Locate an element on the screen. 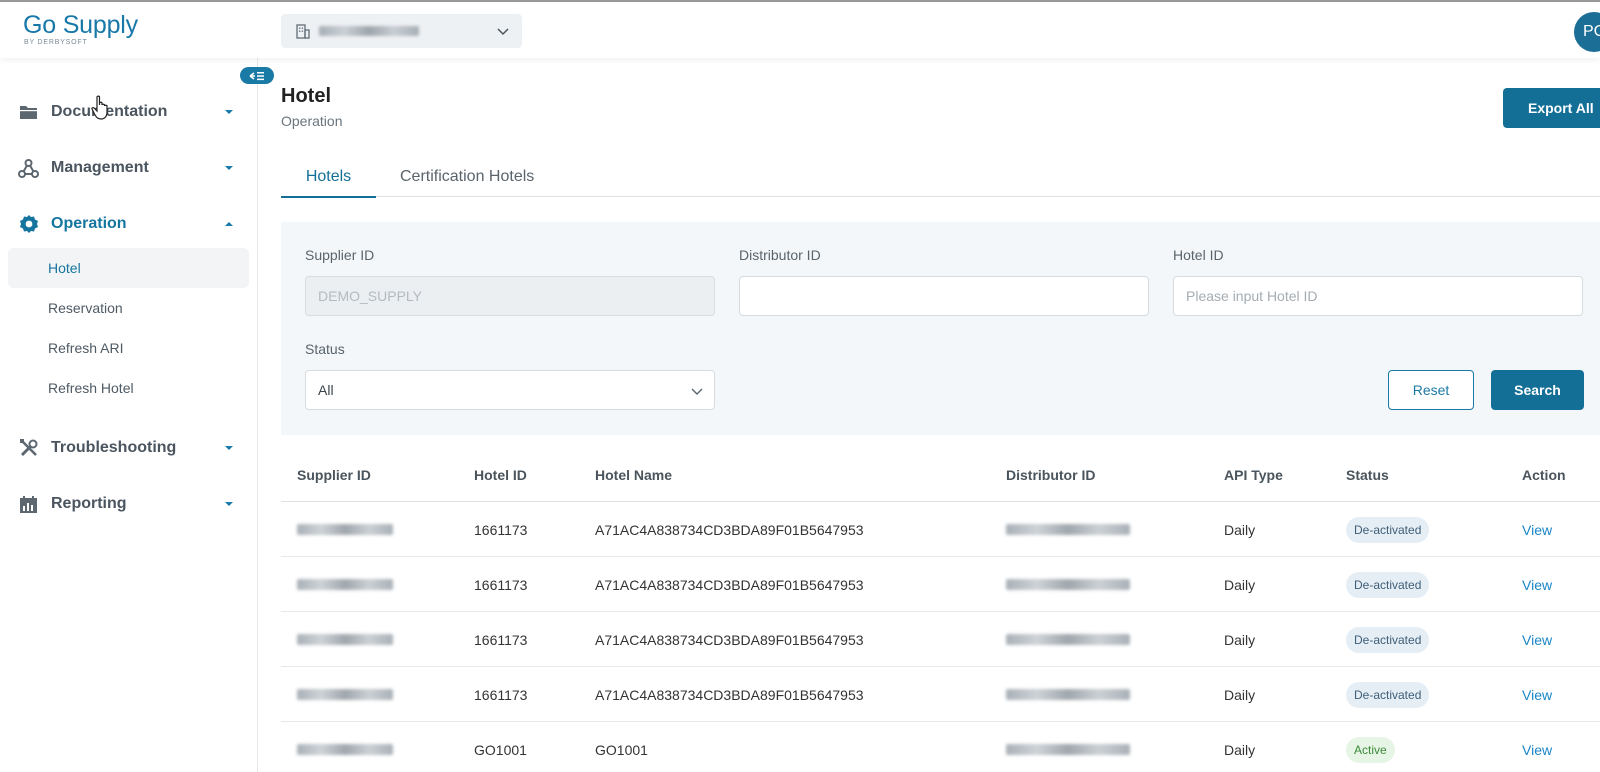 Image resolution: width=1600 pixels, height=772 pixels. column-header: Hotel ID is located at coordinates (500, 475).